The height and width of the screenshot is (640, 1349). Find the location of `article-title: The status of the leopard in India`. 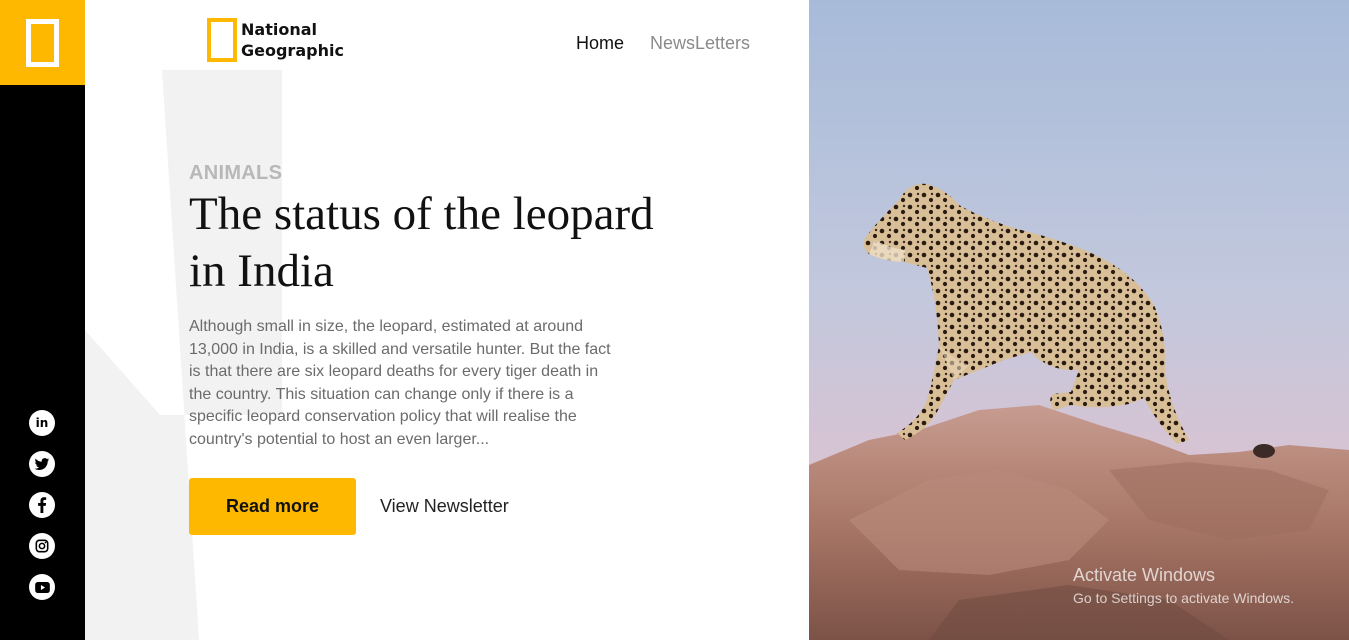

article-title: The status of the leopard in India is located at coordinates (469, 243).